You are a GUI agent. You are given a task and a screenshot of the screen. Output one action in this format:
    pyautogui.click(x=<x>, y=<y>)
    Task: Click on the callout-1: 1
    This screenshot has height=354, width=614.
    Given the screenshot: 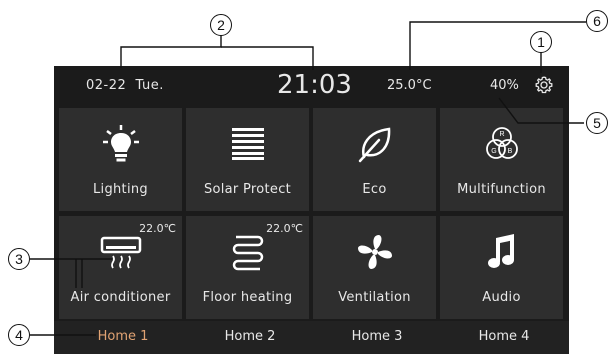 What is the action you would take?
    pyautogui.click(x=541, y=42)
    